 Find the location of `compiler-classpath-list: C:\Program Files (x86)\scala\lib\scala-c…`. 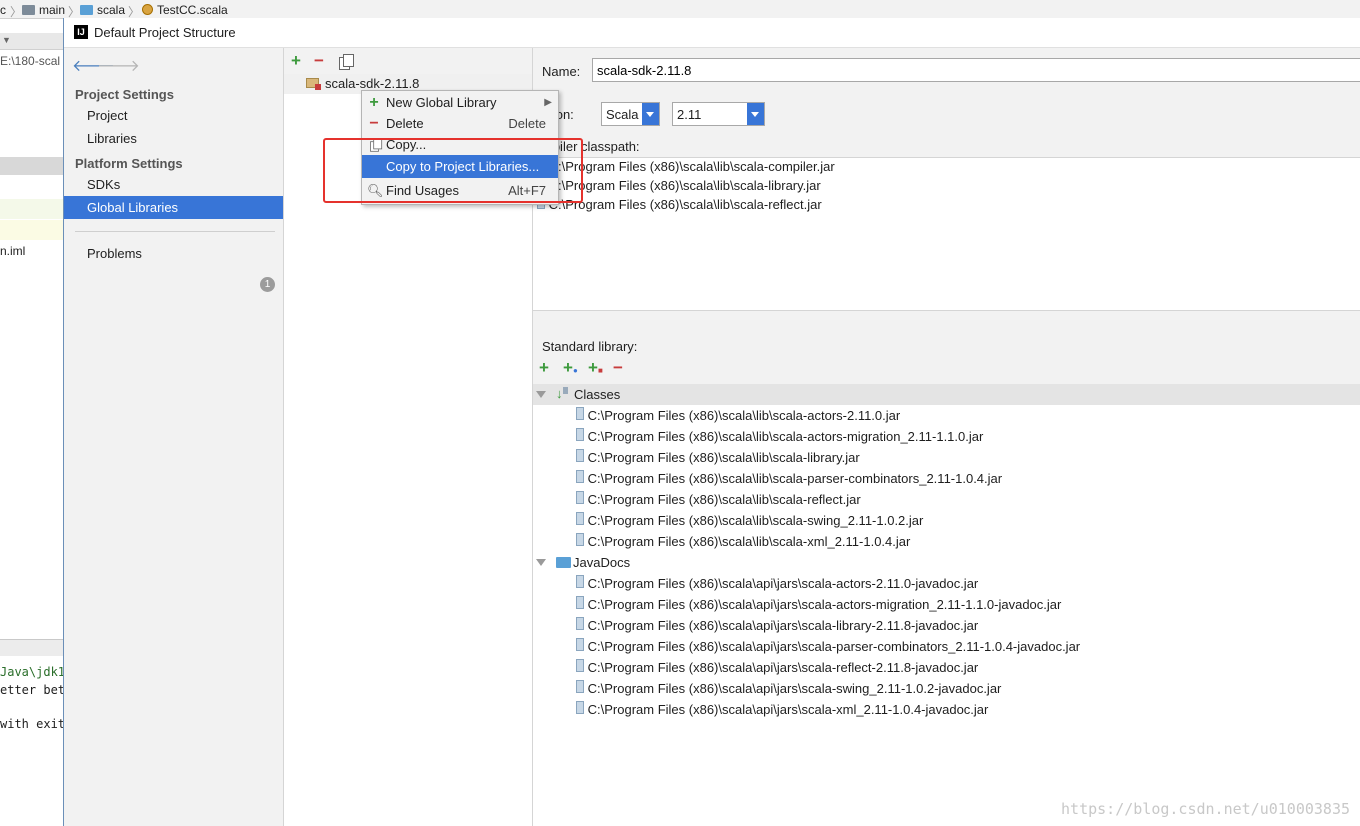

compiler-classpath-list: C:\Program Files (x86)\scala\lib\scala-c… is located at coordinates (946, 234).